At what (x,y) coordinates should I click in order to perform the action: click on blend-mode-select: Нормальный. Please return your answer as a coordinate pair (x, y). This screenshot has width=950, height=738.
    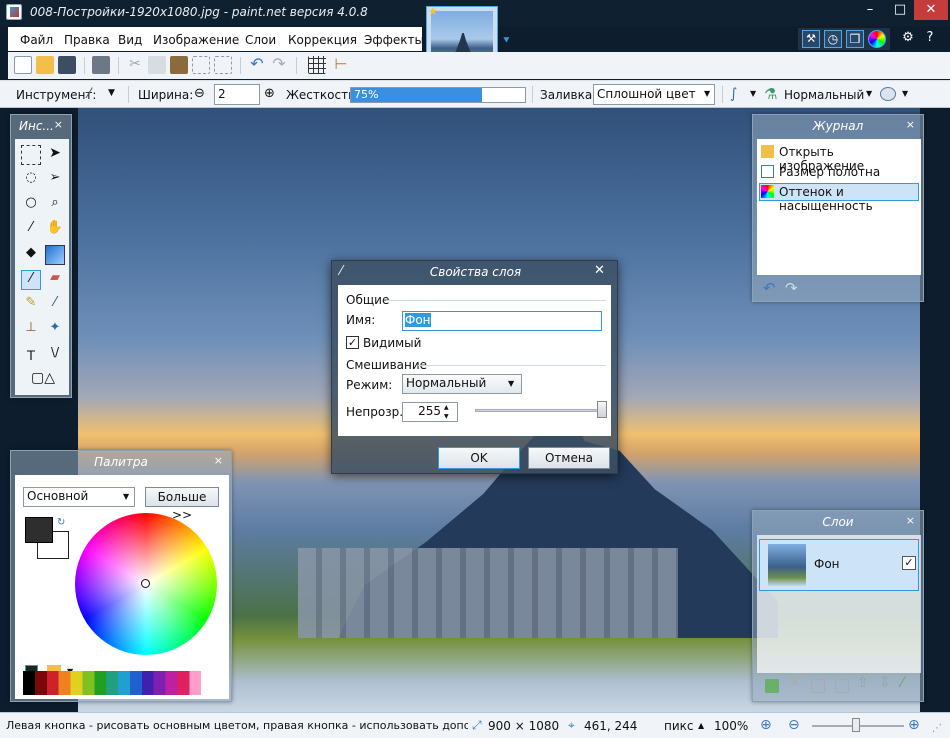
    Looking at the image, I should click on (824, 95).